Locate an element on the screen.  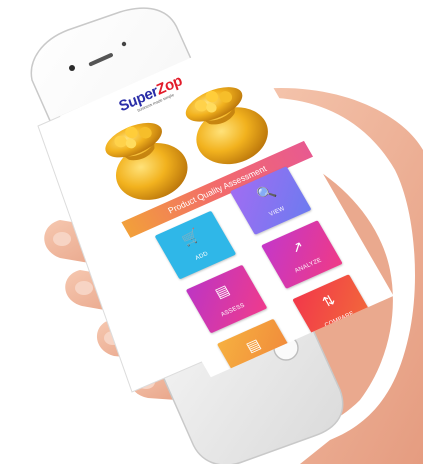
camera-dot is located at coordinates (72, 68).